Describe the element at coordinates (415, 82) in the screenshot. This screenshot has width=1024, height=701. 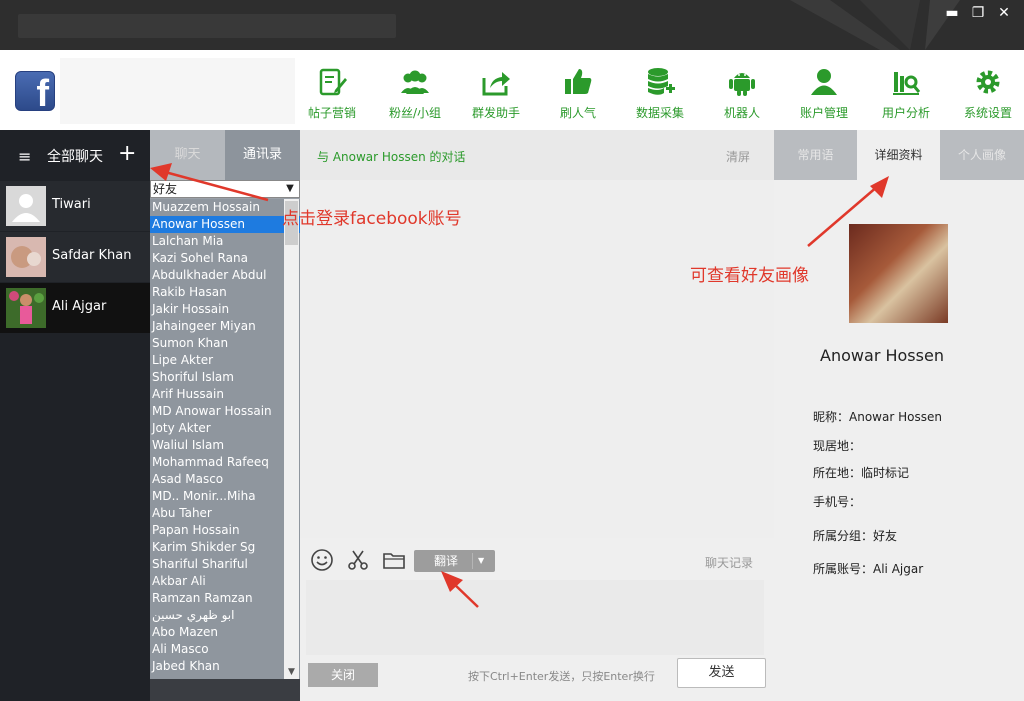
I see `group-icon` at that location.